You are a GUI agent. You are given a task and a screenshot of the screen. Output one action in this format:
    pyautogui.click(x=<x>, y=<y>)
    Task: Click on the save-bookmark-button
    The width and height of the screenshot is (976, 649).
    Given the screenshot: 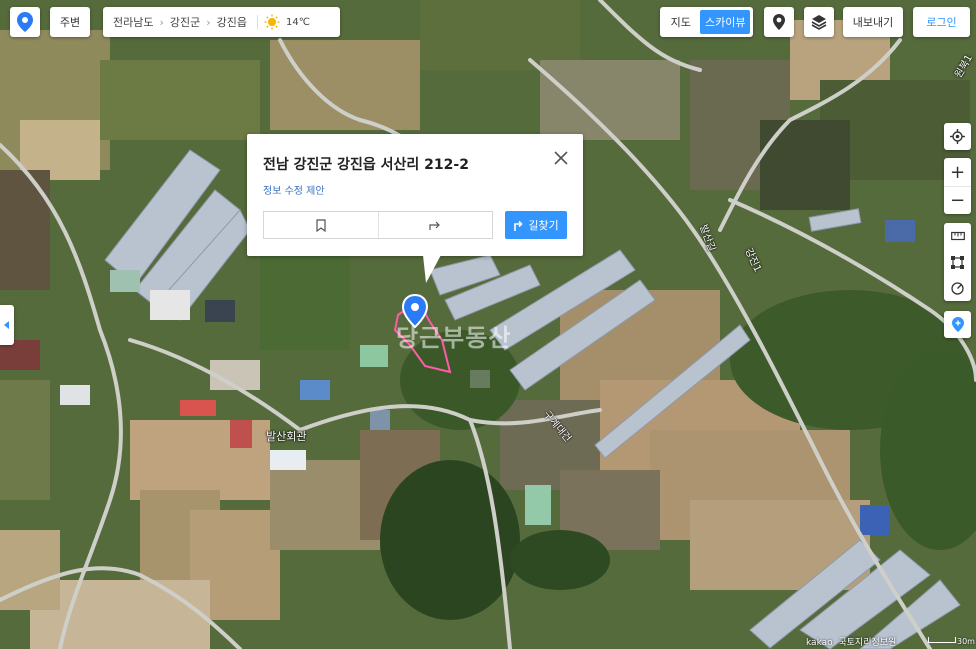 What is the action you would take?
    pyautogui.click(x=321, y=225)
    